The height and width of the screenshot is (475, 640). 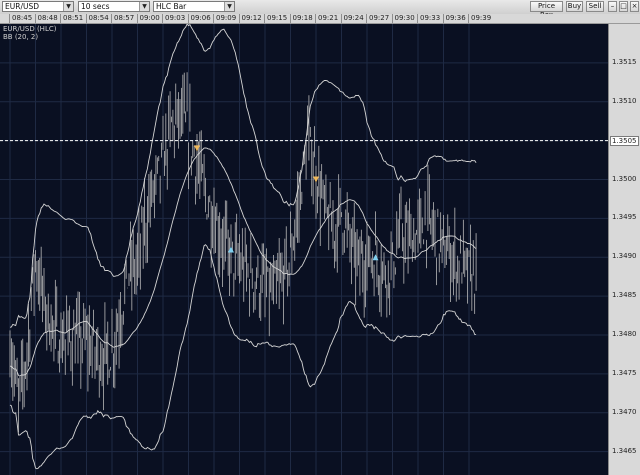 What do you see at coordinates (353, 18) in the screenshot?
I see `time-label: 09:24` at bounding box center [353, 18].